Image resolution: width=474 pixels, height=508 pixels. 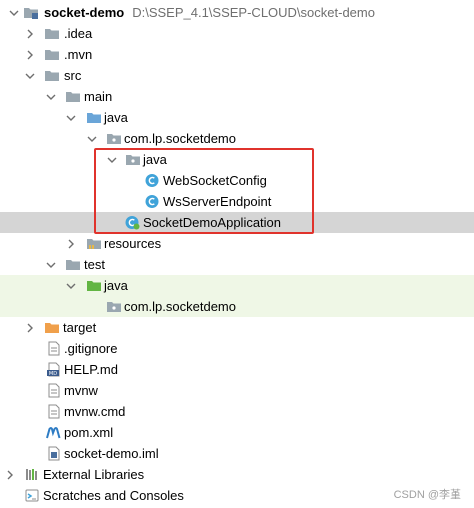 What do you see at coordinates (237, 264) in the screenshot?
I see `tree-row-test: test` at bounding box center [237, 264].